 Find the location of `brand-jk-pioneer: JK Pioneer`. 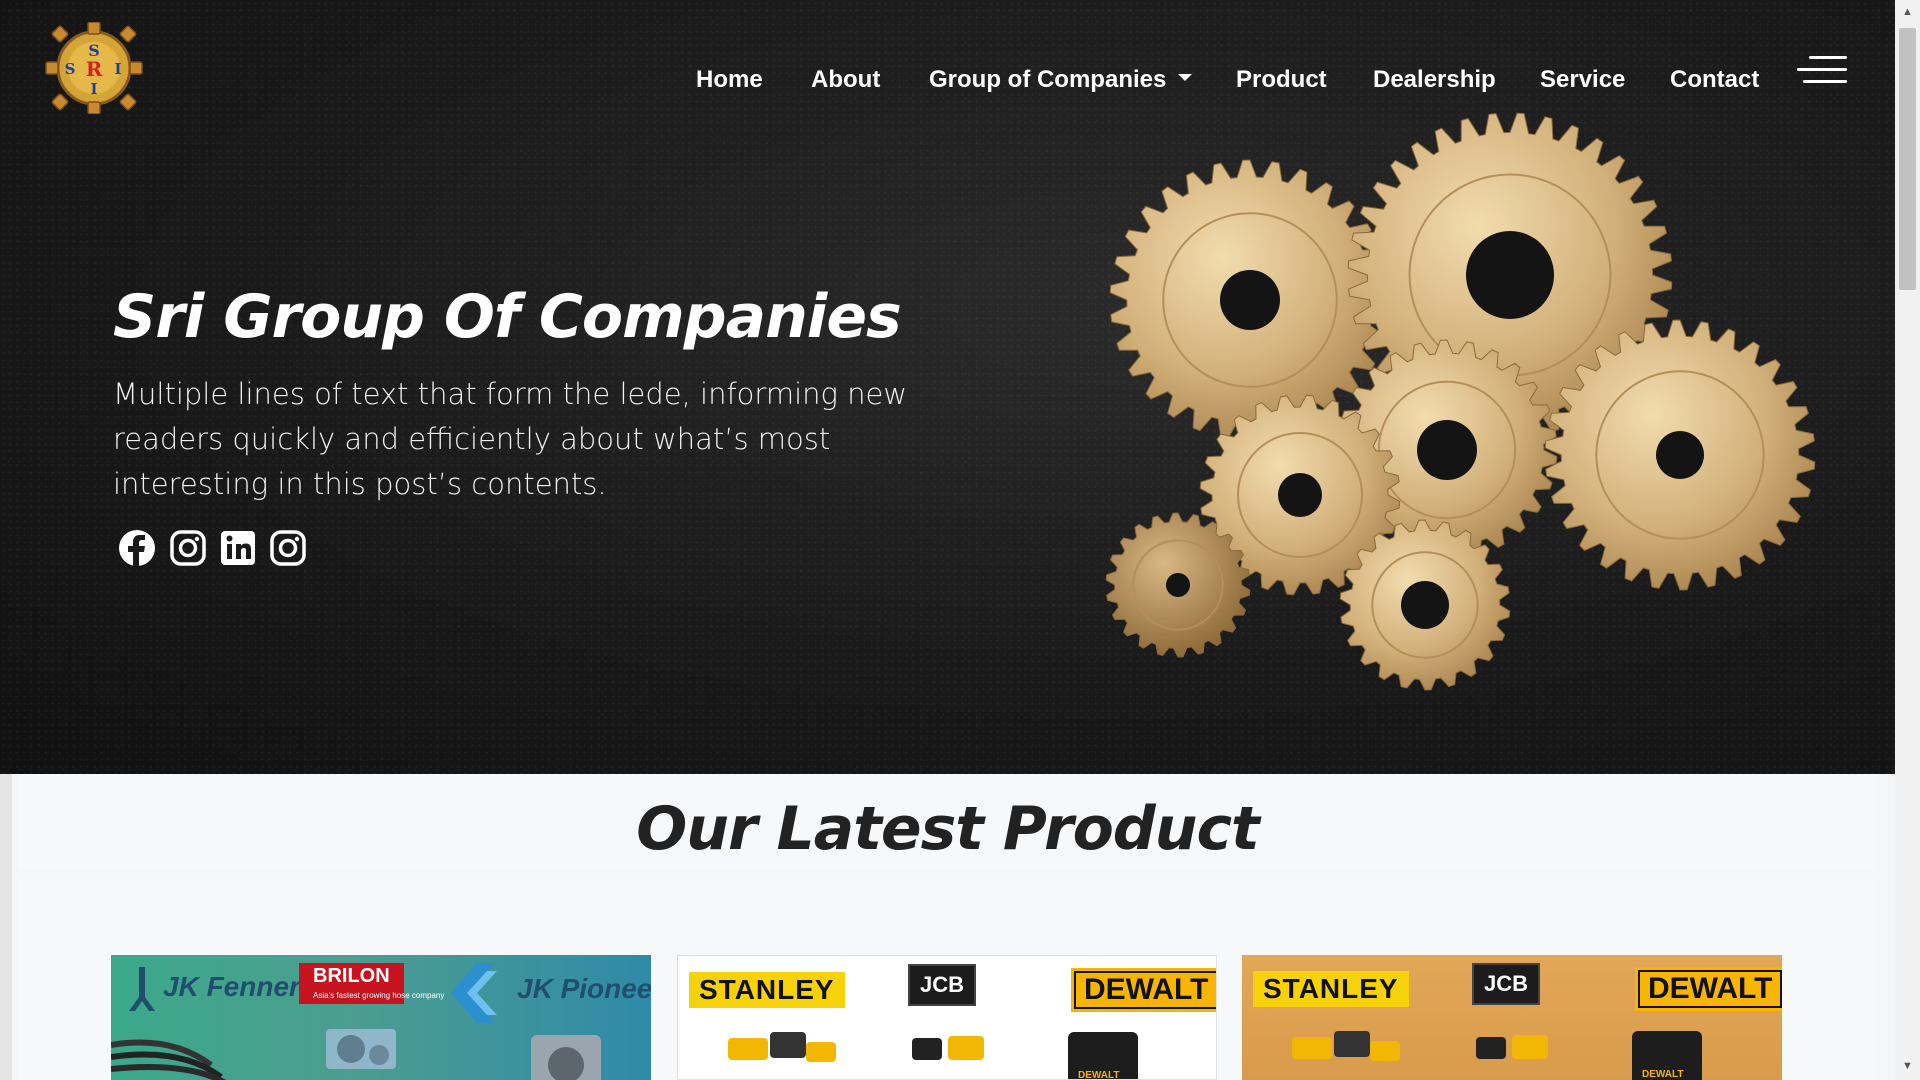

brand-jk-pioneer: JK Pioneer is located at coordinates (584, 988).